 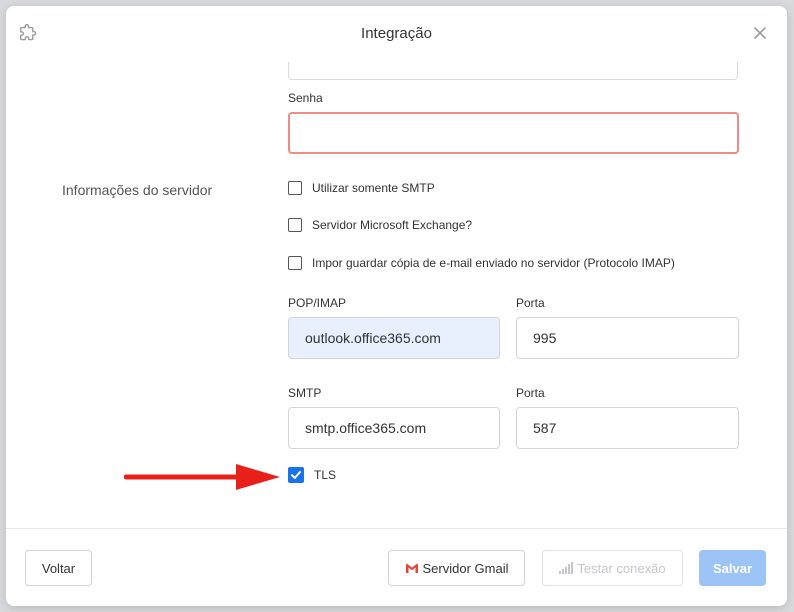 What do you see at coordinates (325, 475) in the screenshot?
I see `tls-label: TLS` at bounding box center [325, 475].